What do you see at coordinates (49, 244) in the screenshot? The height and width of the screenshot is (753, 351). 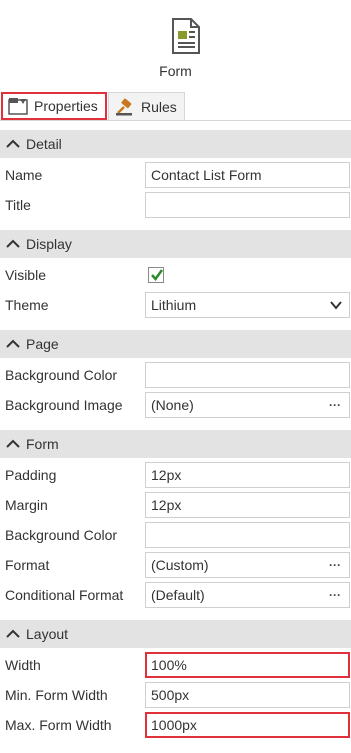 I see `section-title: Display` at bounding box center [49, 244].